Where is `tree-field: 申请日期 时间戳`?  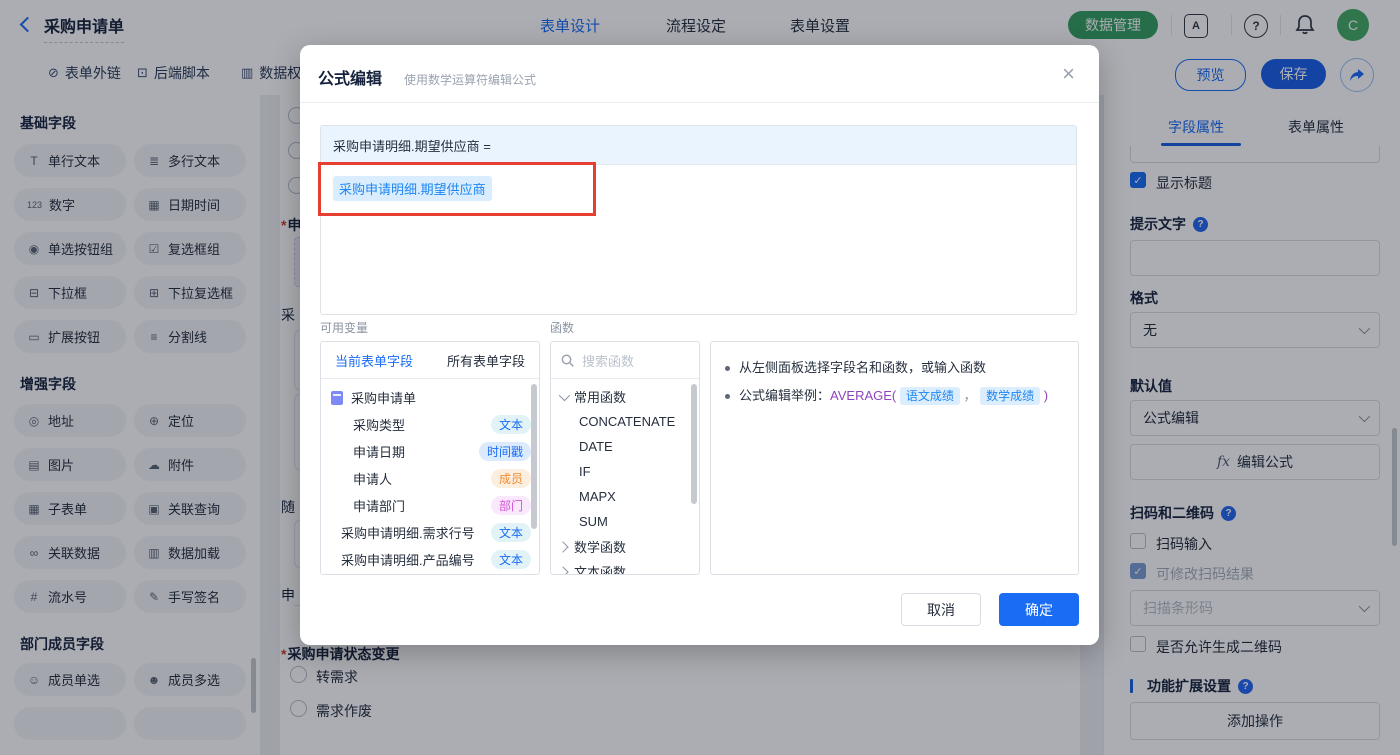
tree-field: 申请日期 时间戳 is located at coordinates (430, 451).